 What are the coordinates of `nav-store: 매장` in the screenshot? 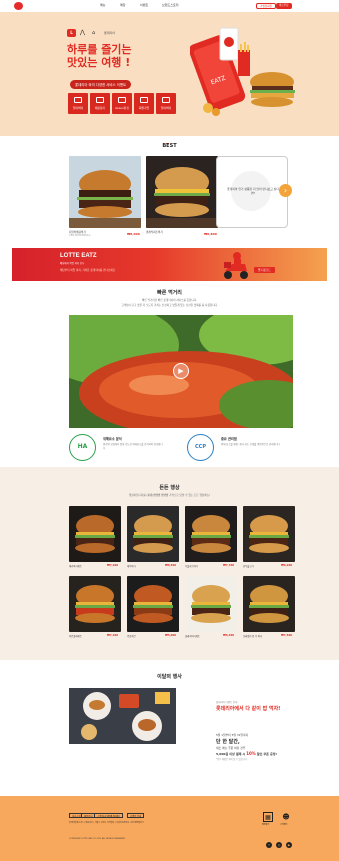 It's located at (123, 5).